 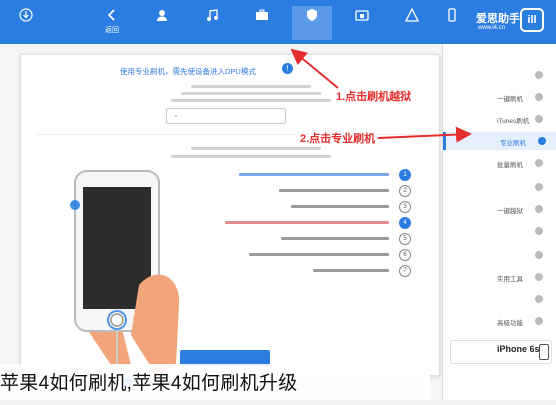 What do you see at coordinates (314, 68) in the screenshot?
I see `arrow-to-flash-tab` at bounding box center [314, 68].